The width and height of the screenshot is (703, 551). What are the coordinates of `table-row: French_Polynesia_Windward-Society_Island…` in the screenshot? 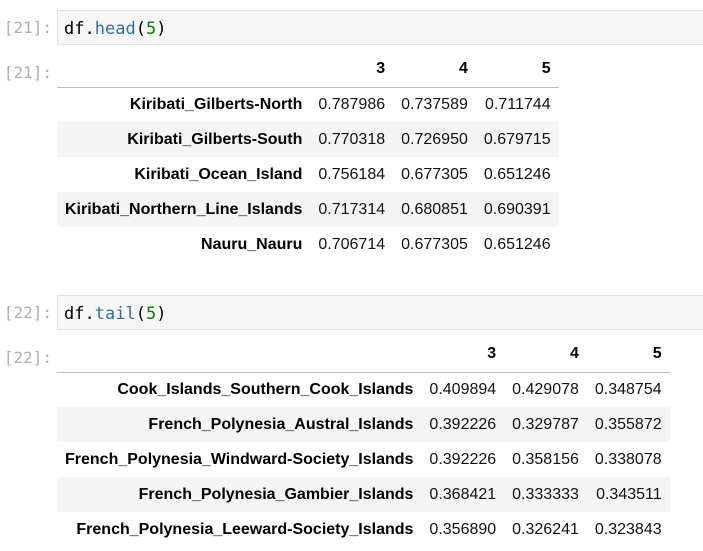 It's located at (363, 459).